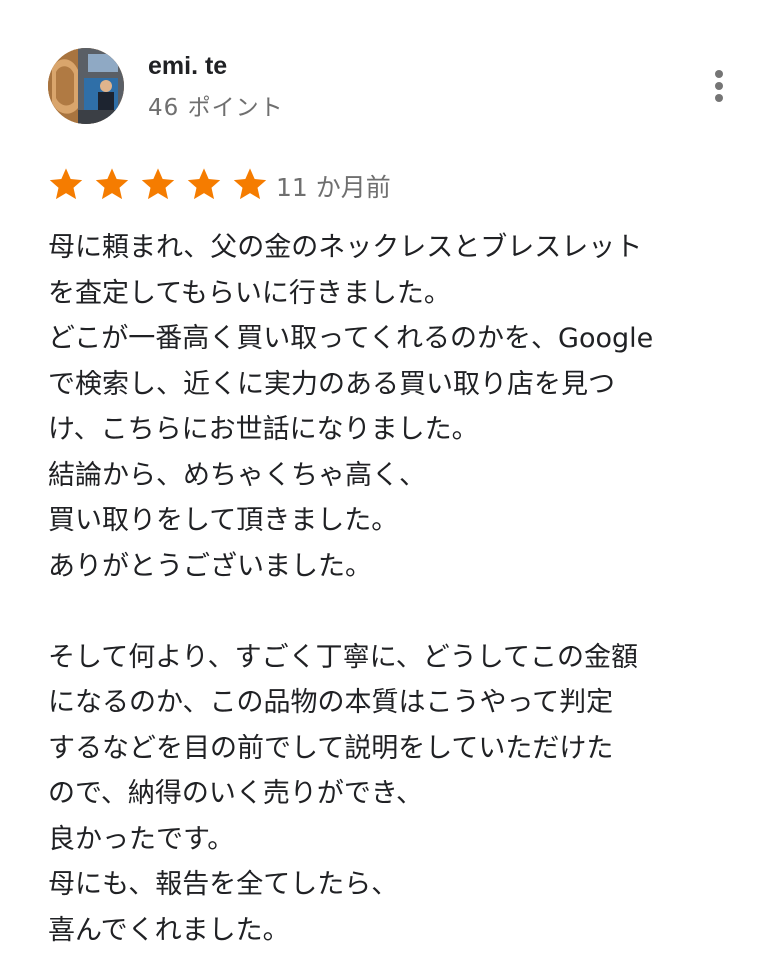 Image resolution: width=770 pixels, height=960 pixels. Describe the element at coordinates (187, 66) in the screenshot. I see `author-name: emi. te` at that location.